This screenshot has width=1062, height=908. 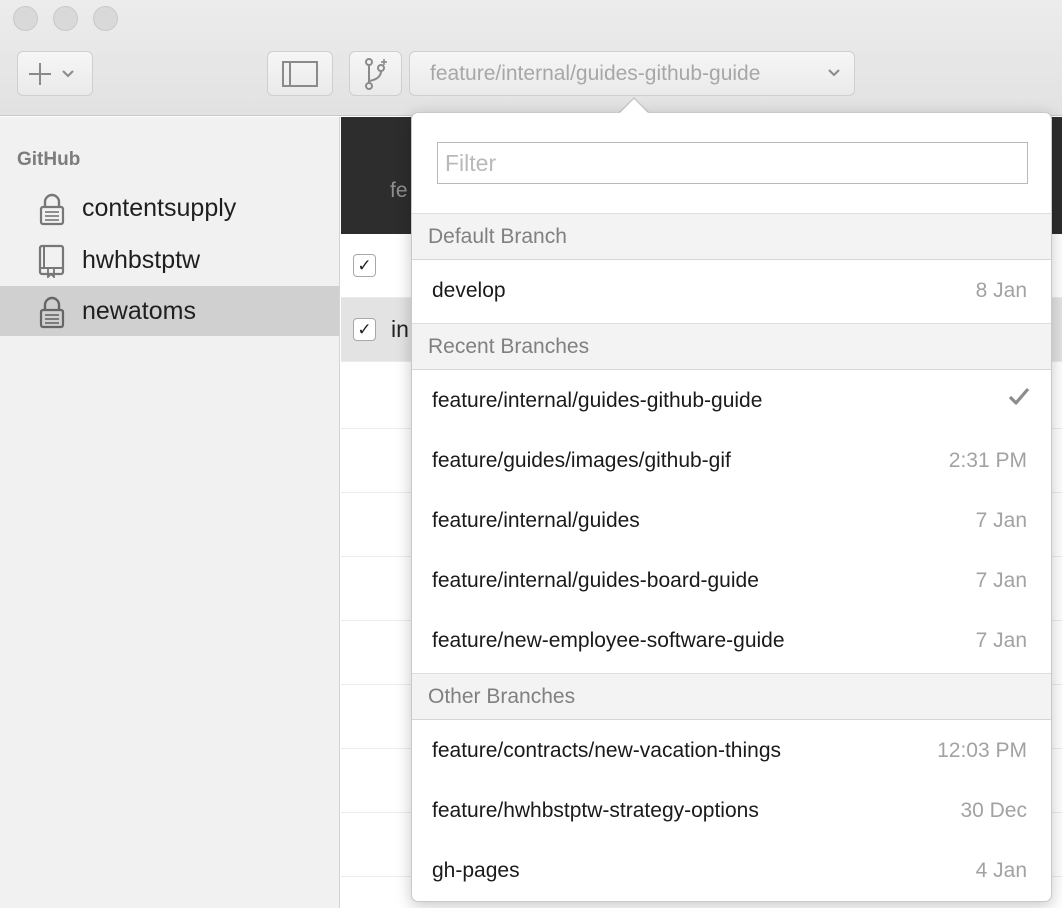 What do you see at coordinates (731, 462) in the screenshot?
I see `branch-item-github-gif: feature/guides/images/github-gif 2:31 PM` at bounding box center [731, 462].